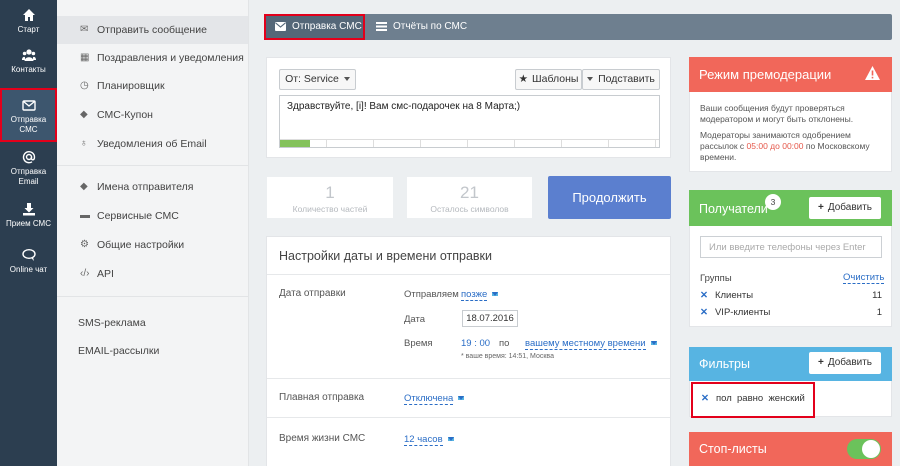 This screenshot has width=900, height=466. What do you see at coordinates (820, 362) in the screenshot?
I see `plus-icon: +` at bounding box center [820, 362].